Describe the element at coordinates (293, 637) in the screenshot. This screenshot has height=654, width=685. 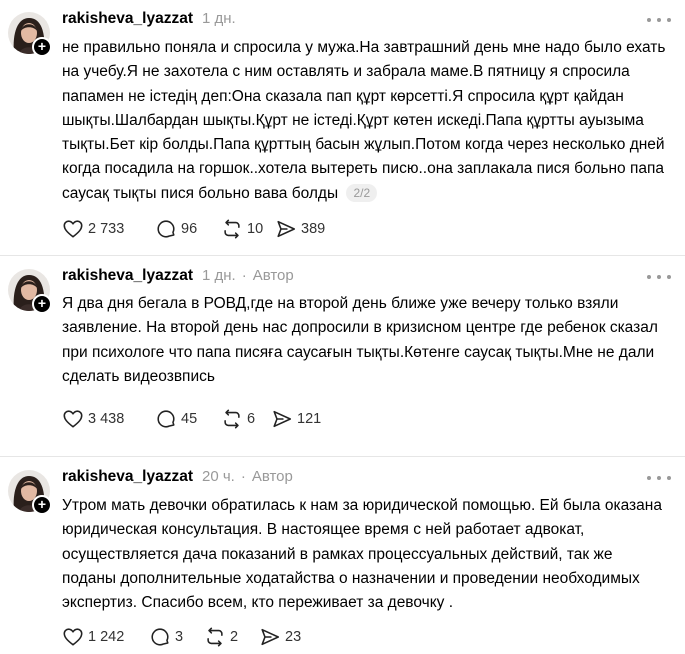
I see `share-count: 23` at that location.